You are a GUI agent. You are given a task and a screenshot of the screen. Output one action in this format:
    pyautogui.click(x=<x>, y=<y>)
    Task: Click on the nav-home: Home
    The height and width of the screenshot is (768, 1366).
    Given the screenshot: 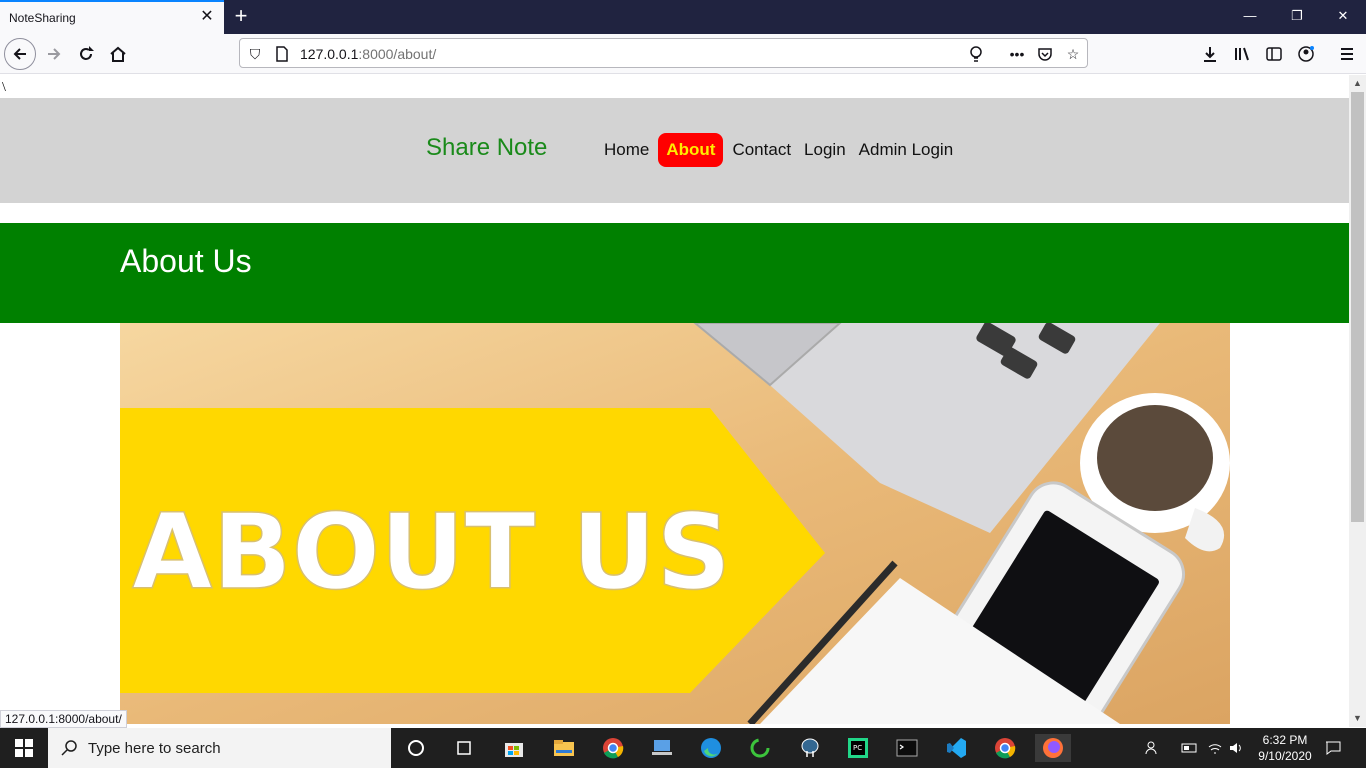 What is the action you would take?
    pyautogui.click(x=626, y=150)
    